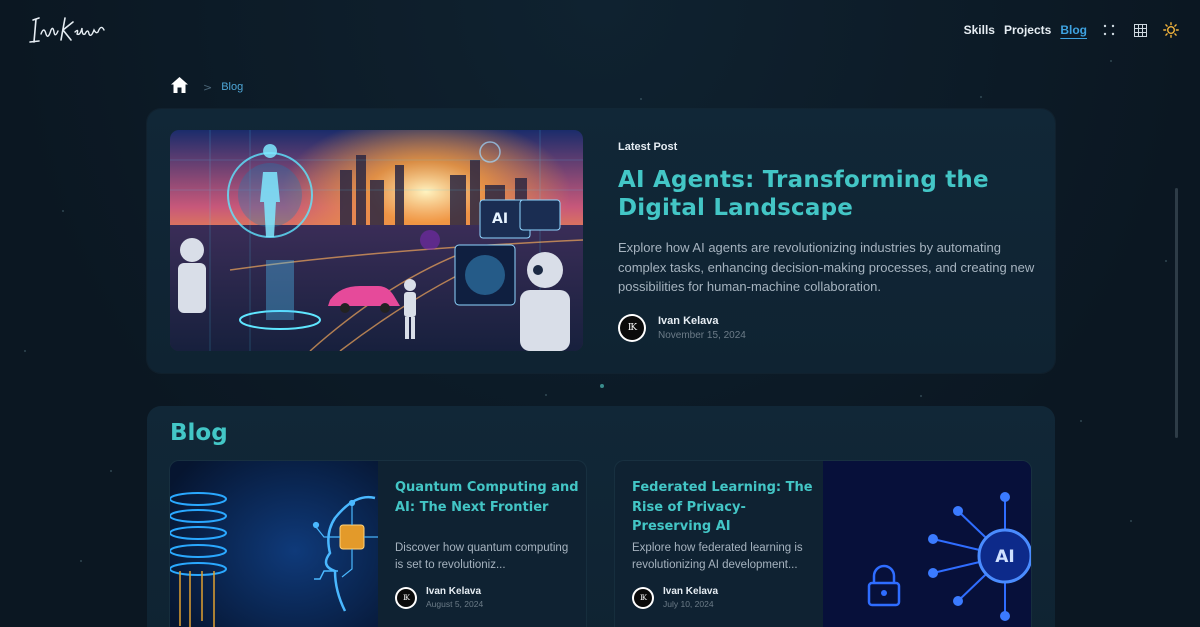  Describe the element at coordinates (682, 328) in the screenshot. I see `latest-post-author: IK Ivan Kelava November 15, 2024` at that location.